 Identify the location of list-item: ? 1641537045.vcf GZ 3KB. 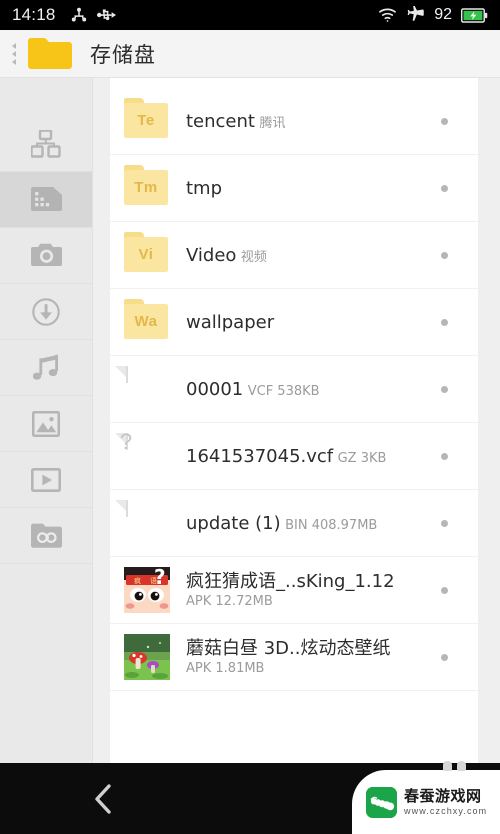
(294, 456).